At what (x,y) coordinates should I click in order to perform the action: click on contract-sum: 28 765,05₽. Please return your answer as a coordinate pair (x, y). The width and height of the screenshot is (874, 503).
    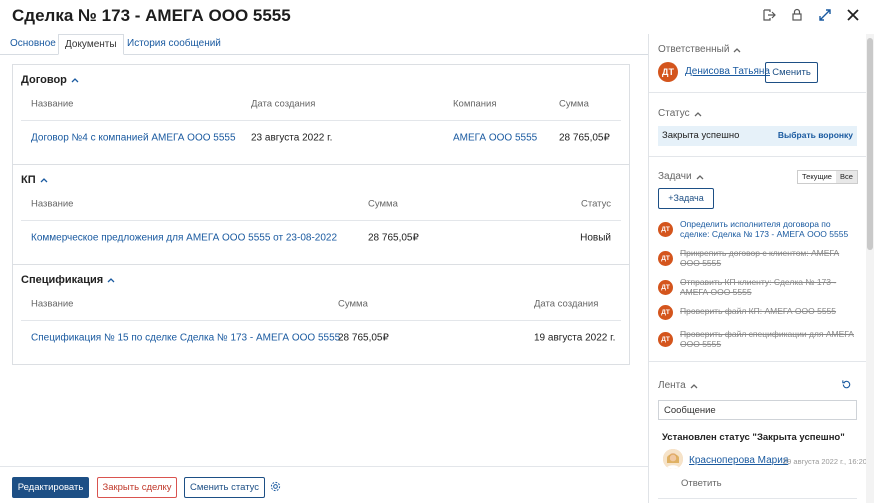
    Looking at the image, I should click on (584, 137).